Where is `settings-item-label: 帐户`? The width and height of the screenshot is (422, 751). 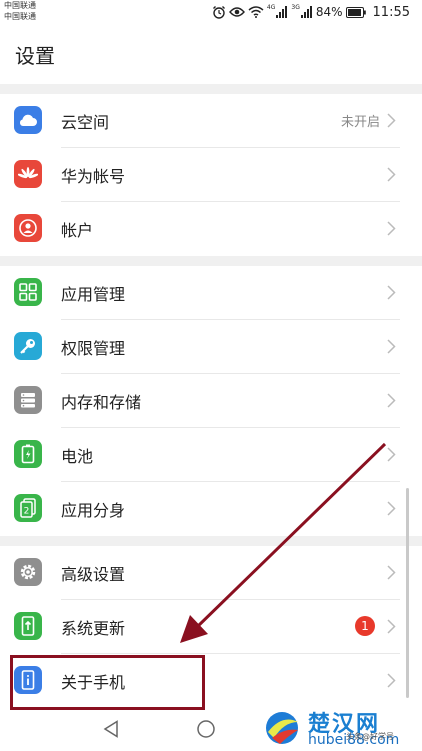 settings-item-label: 帐户 is located at coordinates (77, 230).